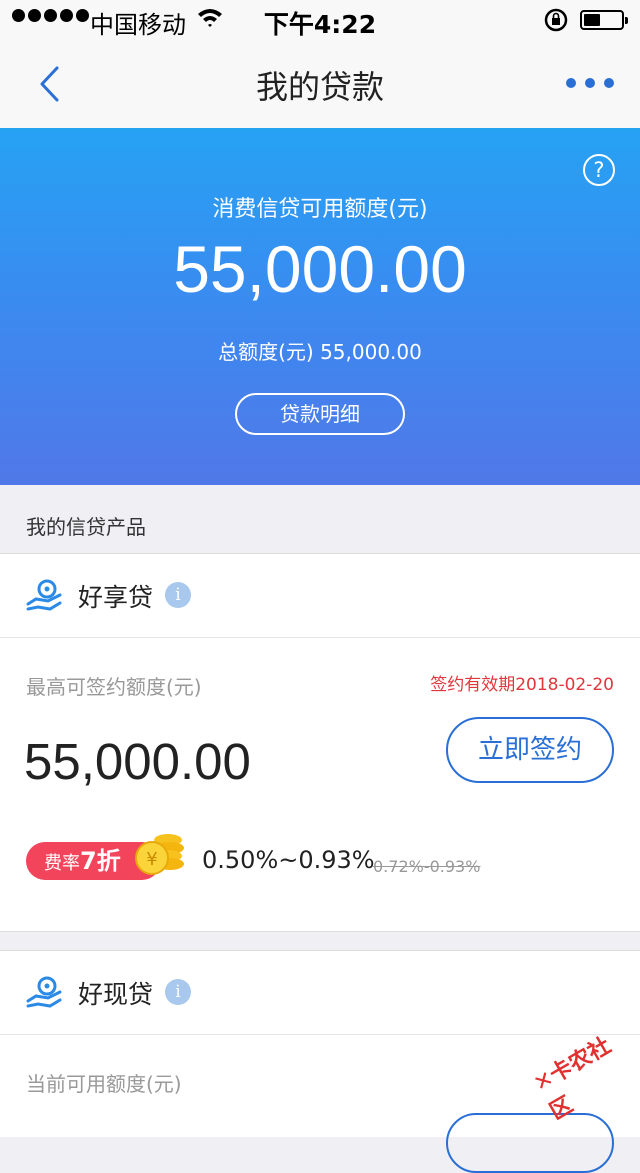  Describe the element at coordinates (288, 860) in the screenshot. I see `current-rate: 0.50%~0.93%` at that location.